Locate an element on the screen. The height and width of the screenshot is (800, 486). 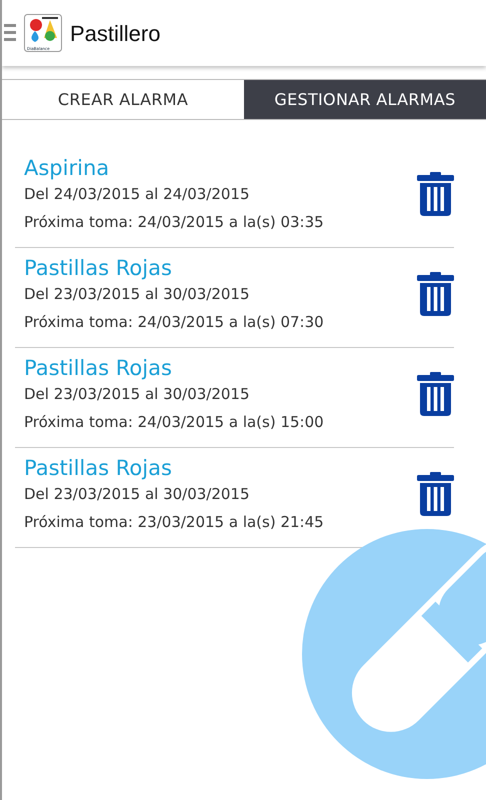
app-title: Pastillero is located at coordinates (115, 34).